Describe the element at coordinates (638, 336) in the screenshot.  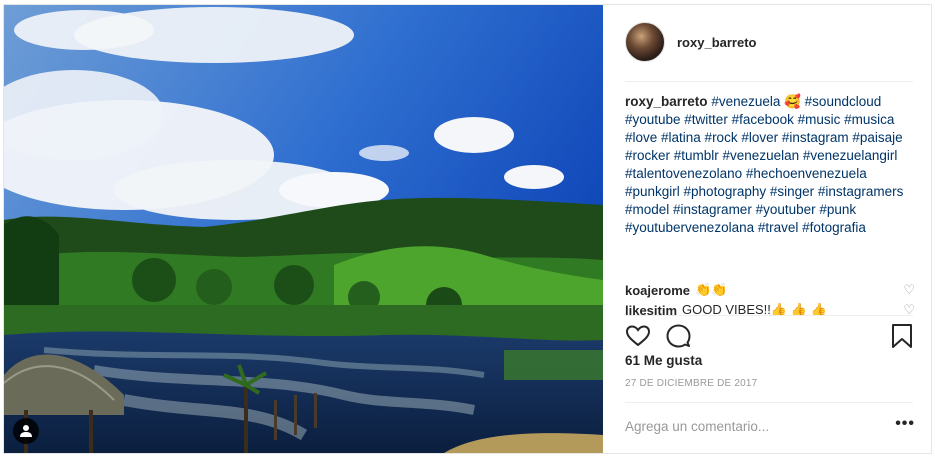
I see `heart-outline-icon` at that location.